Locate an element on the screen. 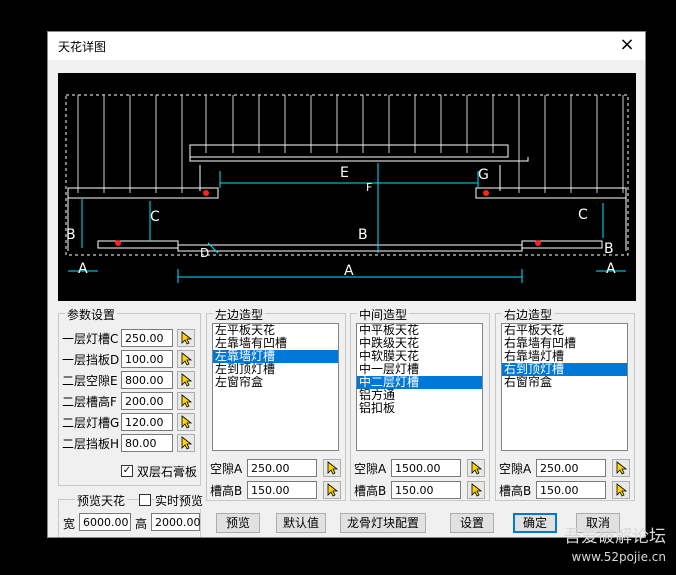 The width and height of the screenshot is (676, 575). dim-label-b-right: B is located at coordinates (609, 249).